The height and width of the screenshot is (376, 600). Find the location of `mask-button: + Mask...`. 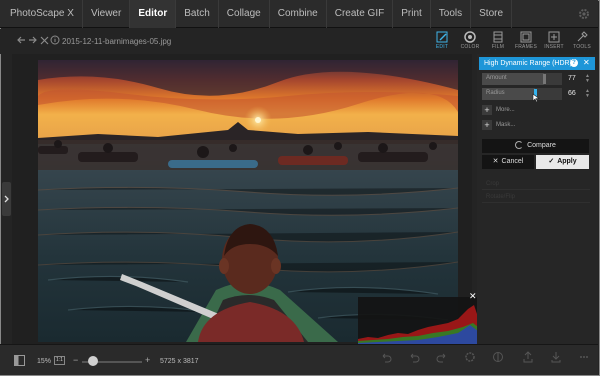

mask-button: + Mask... is located at coordinates (517, 125).